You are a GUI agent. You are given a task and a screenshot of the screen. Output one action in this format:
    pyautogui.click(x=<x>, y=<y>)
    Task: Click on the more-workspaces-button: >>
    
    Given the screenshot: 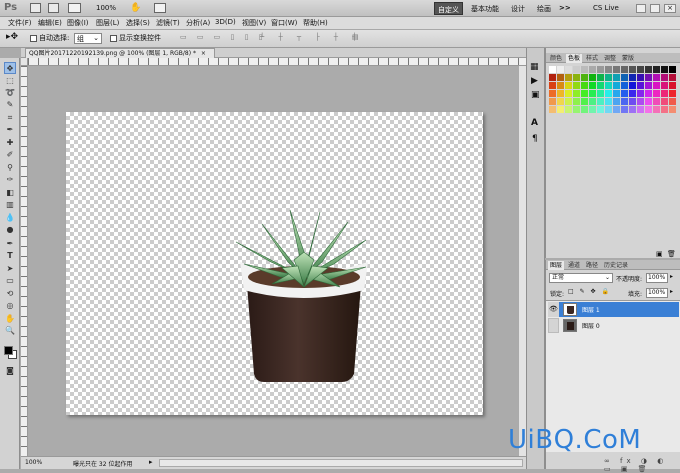 What is the action you would take?
    pyautogui.click(x=565, y=8)
    